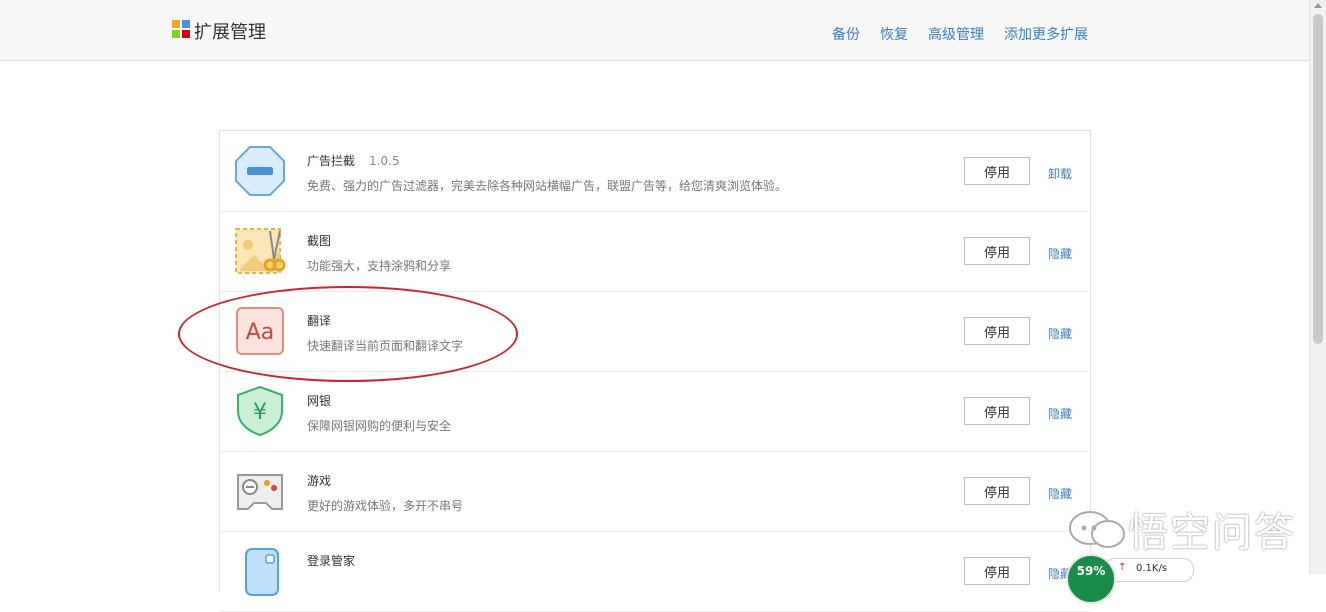 Image resolution: width=1326 pixels, height=612 pixels. I want to click on extension-description: 功能强大，支持涂鸦和分享, so click(379, 266).